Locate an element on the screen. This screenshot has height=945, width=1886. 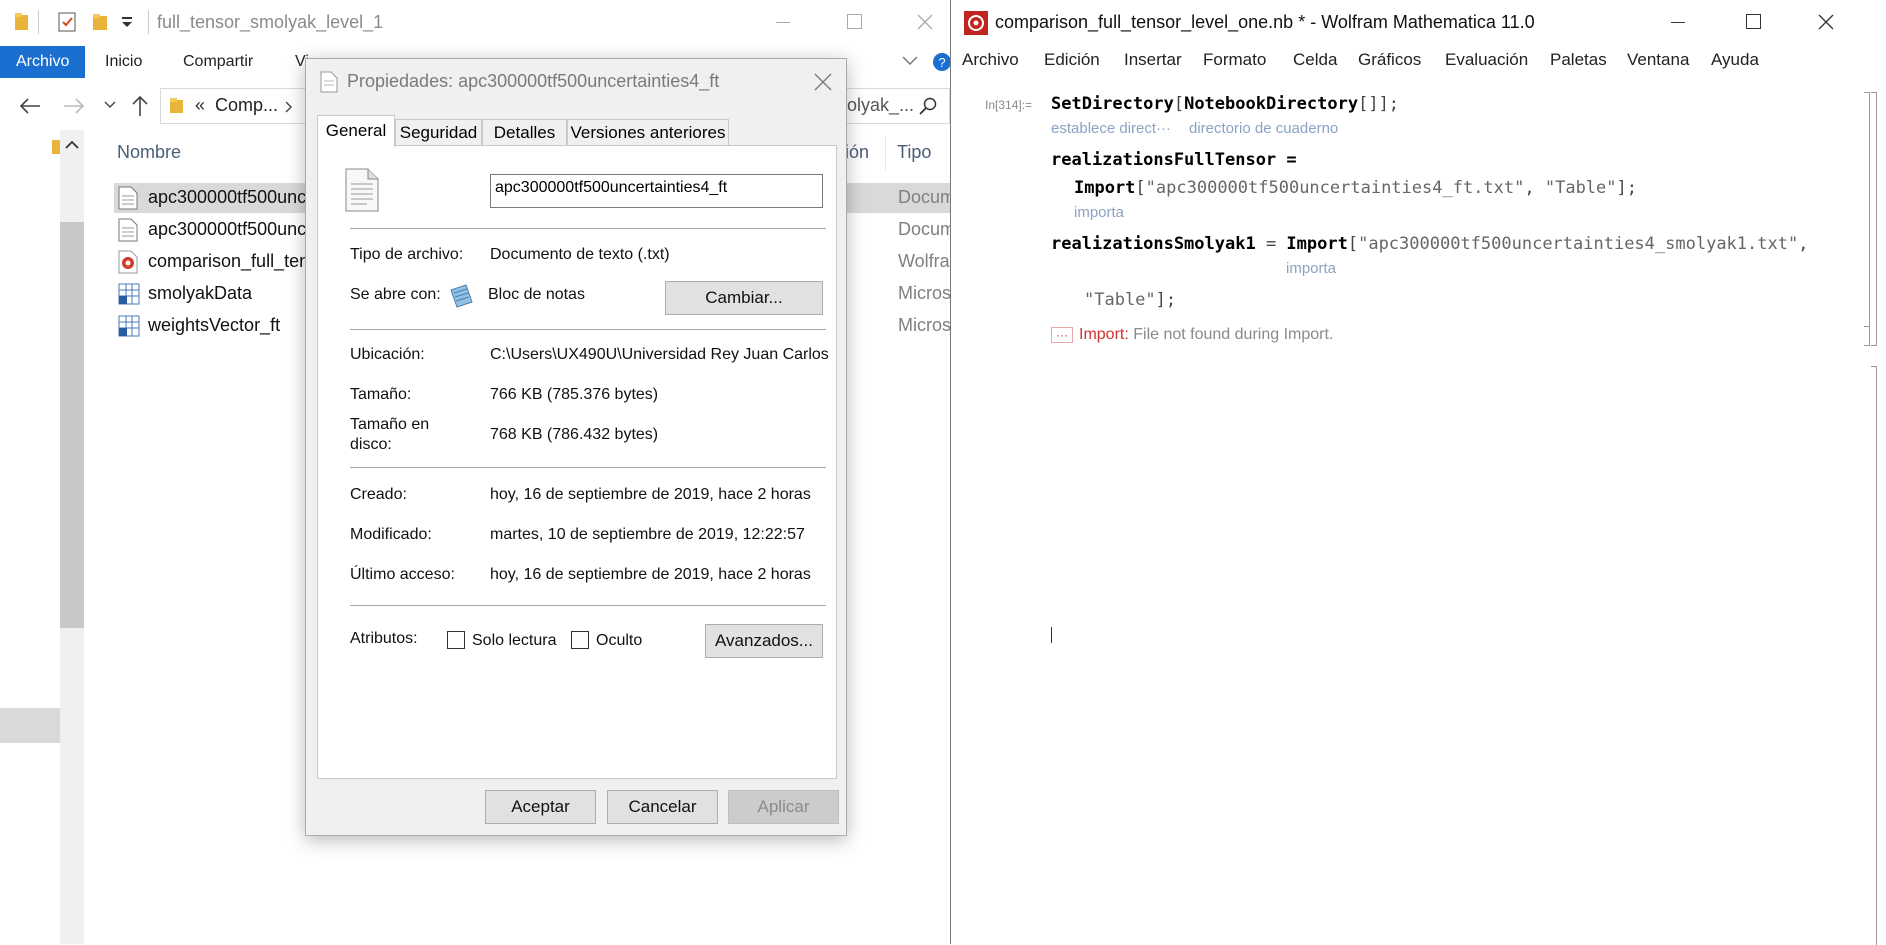
menu-ventana: Ventana is located at coordinates (1658, 60).